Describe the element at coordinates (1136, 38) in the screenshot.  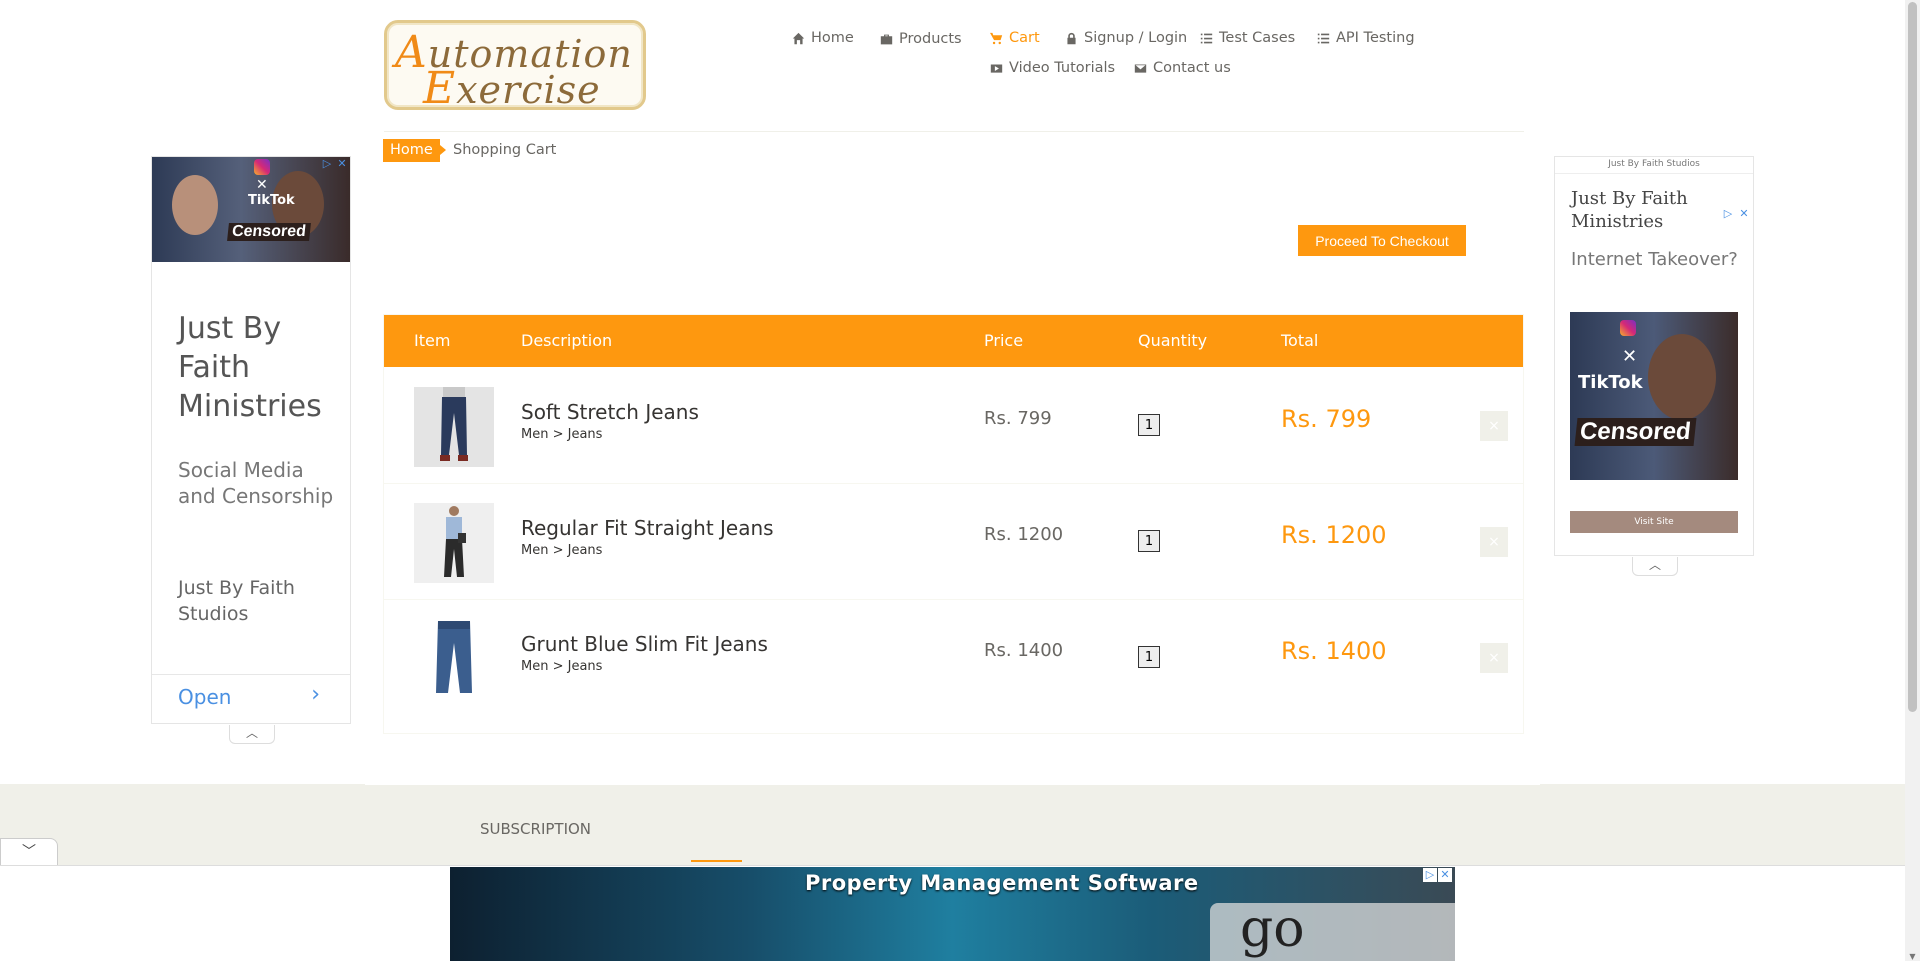
I see `nav-signup-label: Signup / Login` at that location.